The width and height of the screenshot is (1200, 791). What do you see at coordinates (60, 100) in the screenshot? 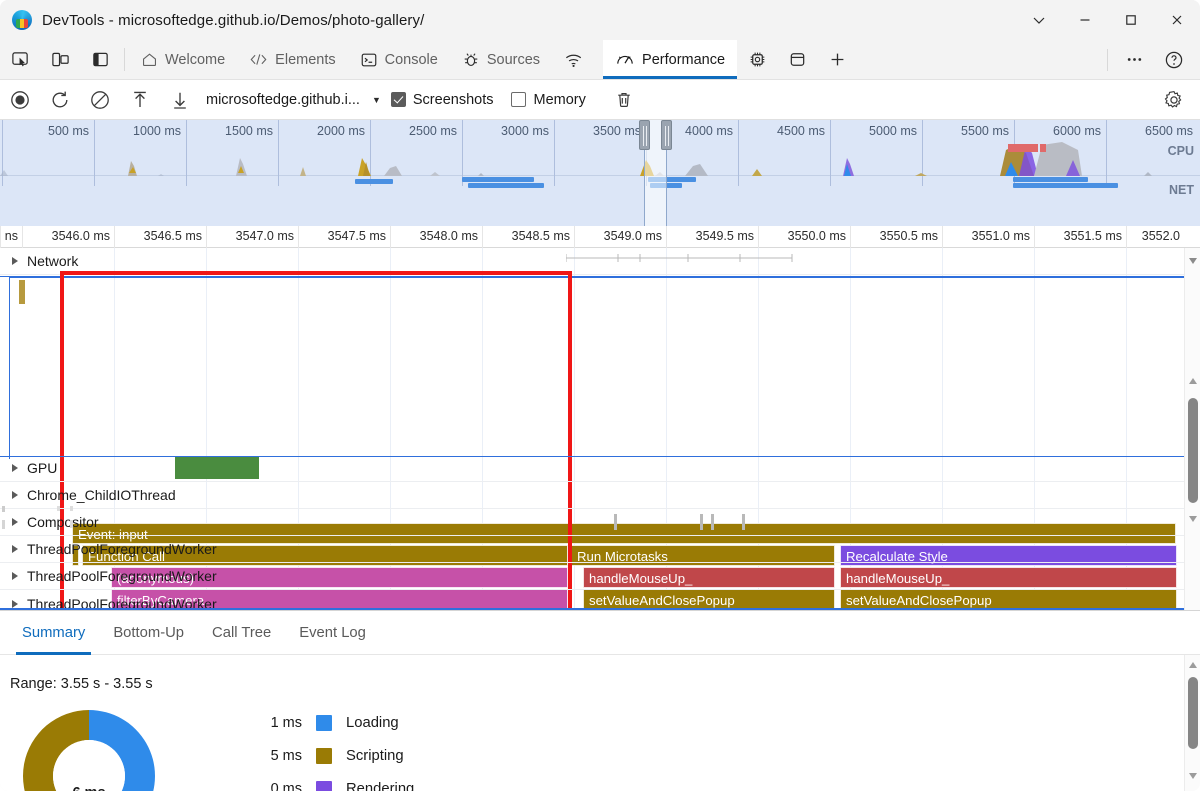
I see `reload-record-icon` at bounding box center [60, 100].